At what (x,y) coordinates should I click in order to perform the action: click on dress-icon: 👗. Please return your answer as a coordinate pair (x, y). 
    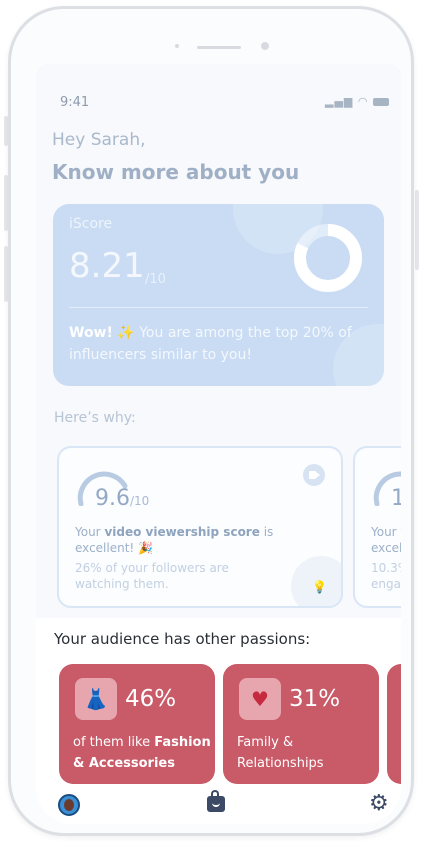
    Looking at the image, I should click on (96, 699).